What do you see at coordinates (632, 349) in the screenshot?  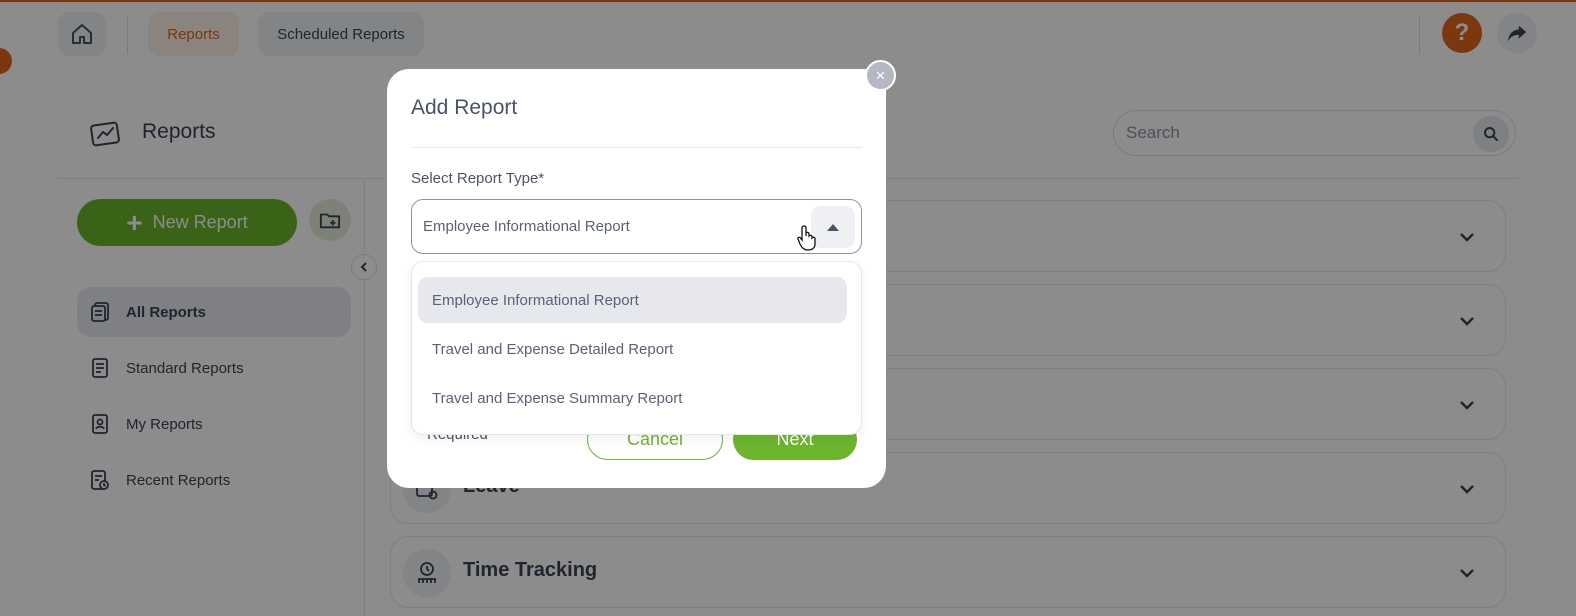 I see `dropdown-option: Travel and Expense Detailed Report` at bounding box center [632, 349].